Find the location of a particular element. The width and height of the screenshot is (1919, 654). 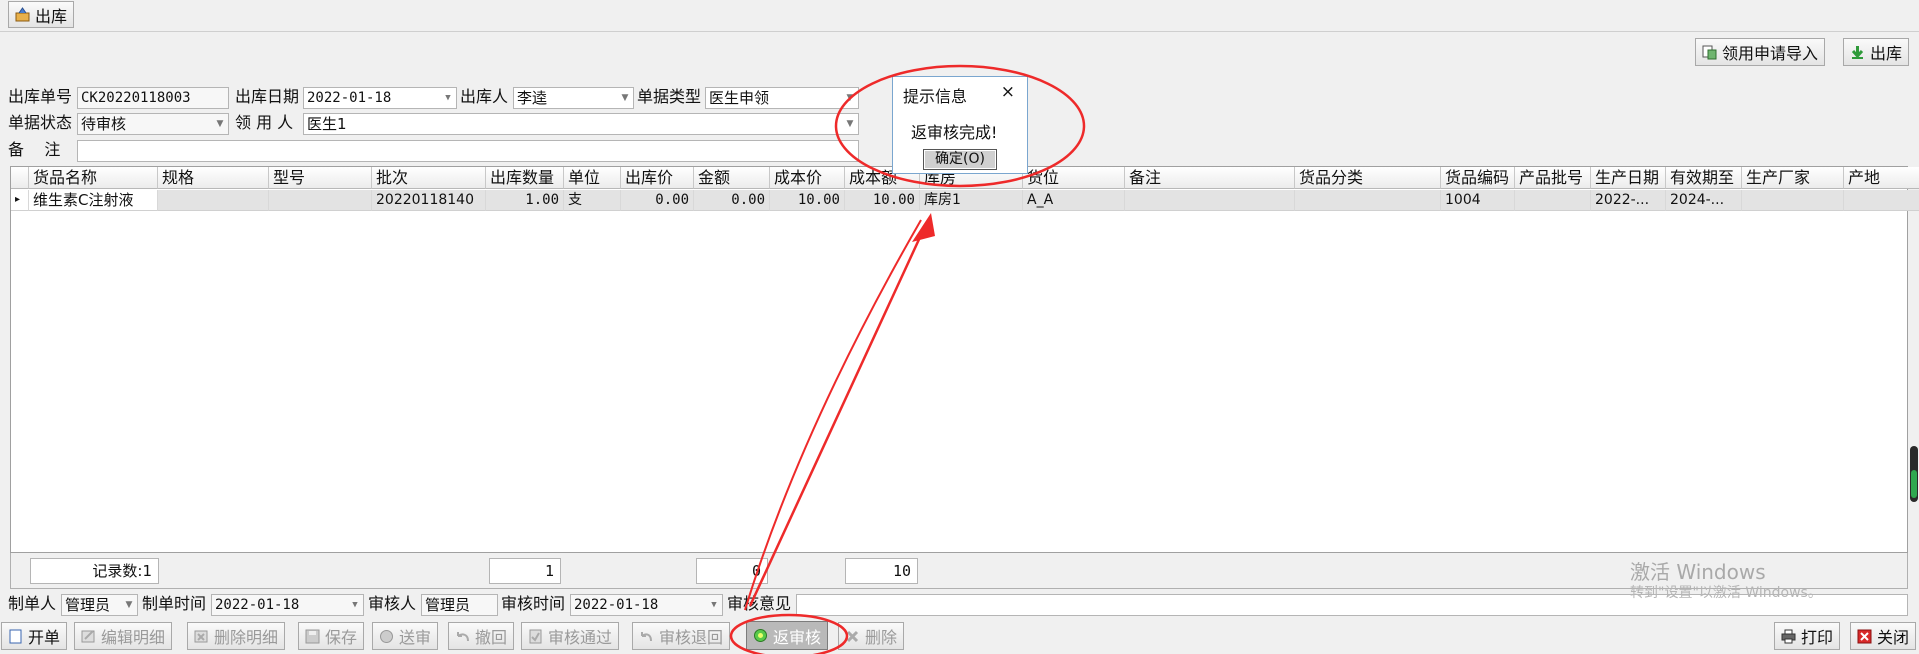

annotation-circle-dialog is located at coordinates (960, 126).